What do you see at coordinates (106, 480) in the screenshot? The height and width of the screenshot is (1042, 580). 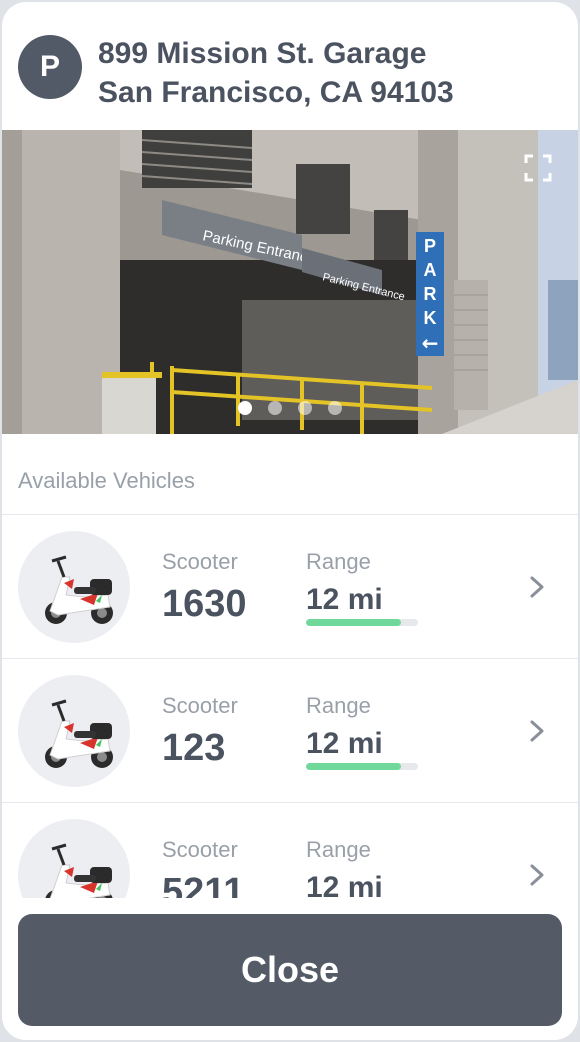 I see `section-title: Available Vehicles` at bounding box center [106, 480].